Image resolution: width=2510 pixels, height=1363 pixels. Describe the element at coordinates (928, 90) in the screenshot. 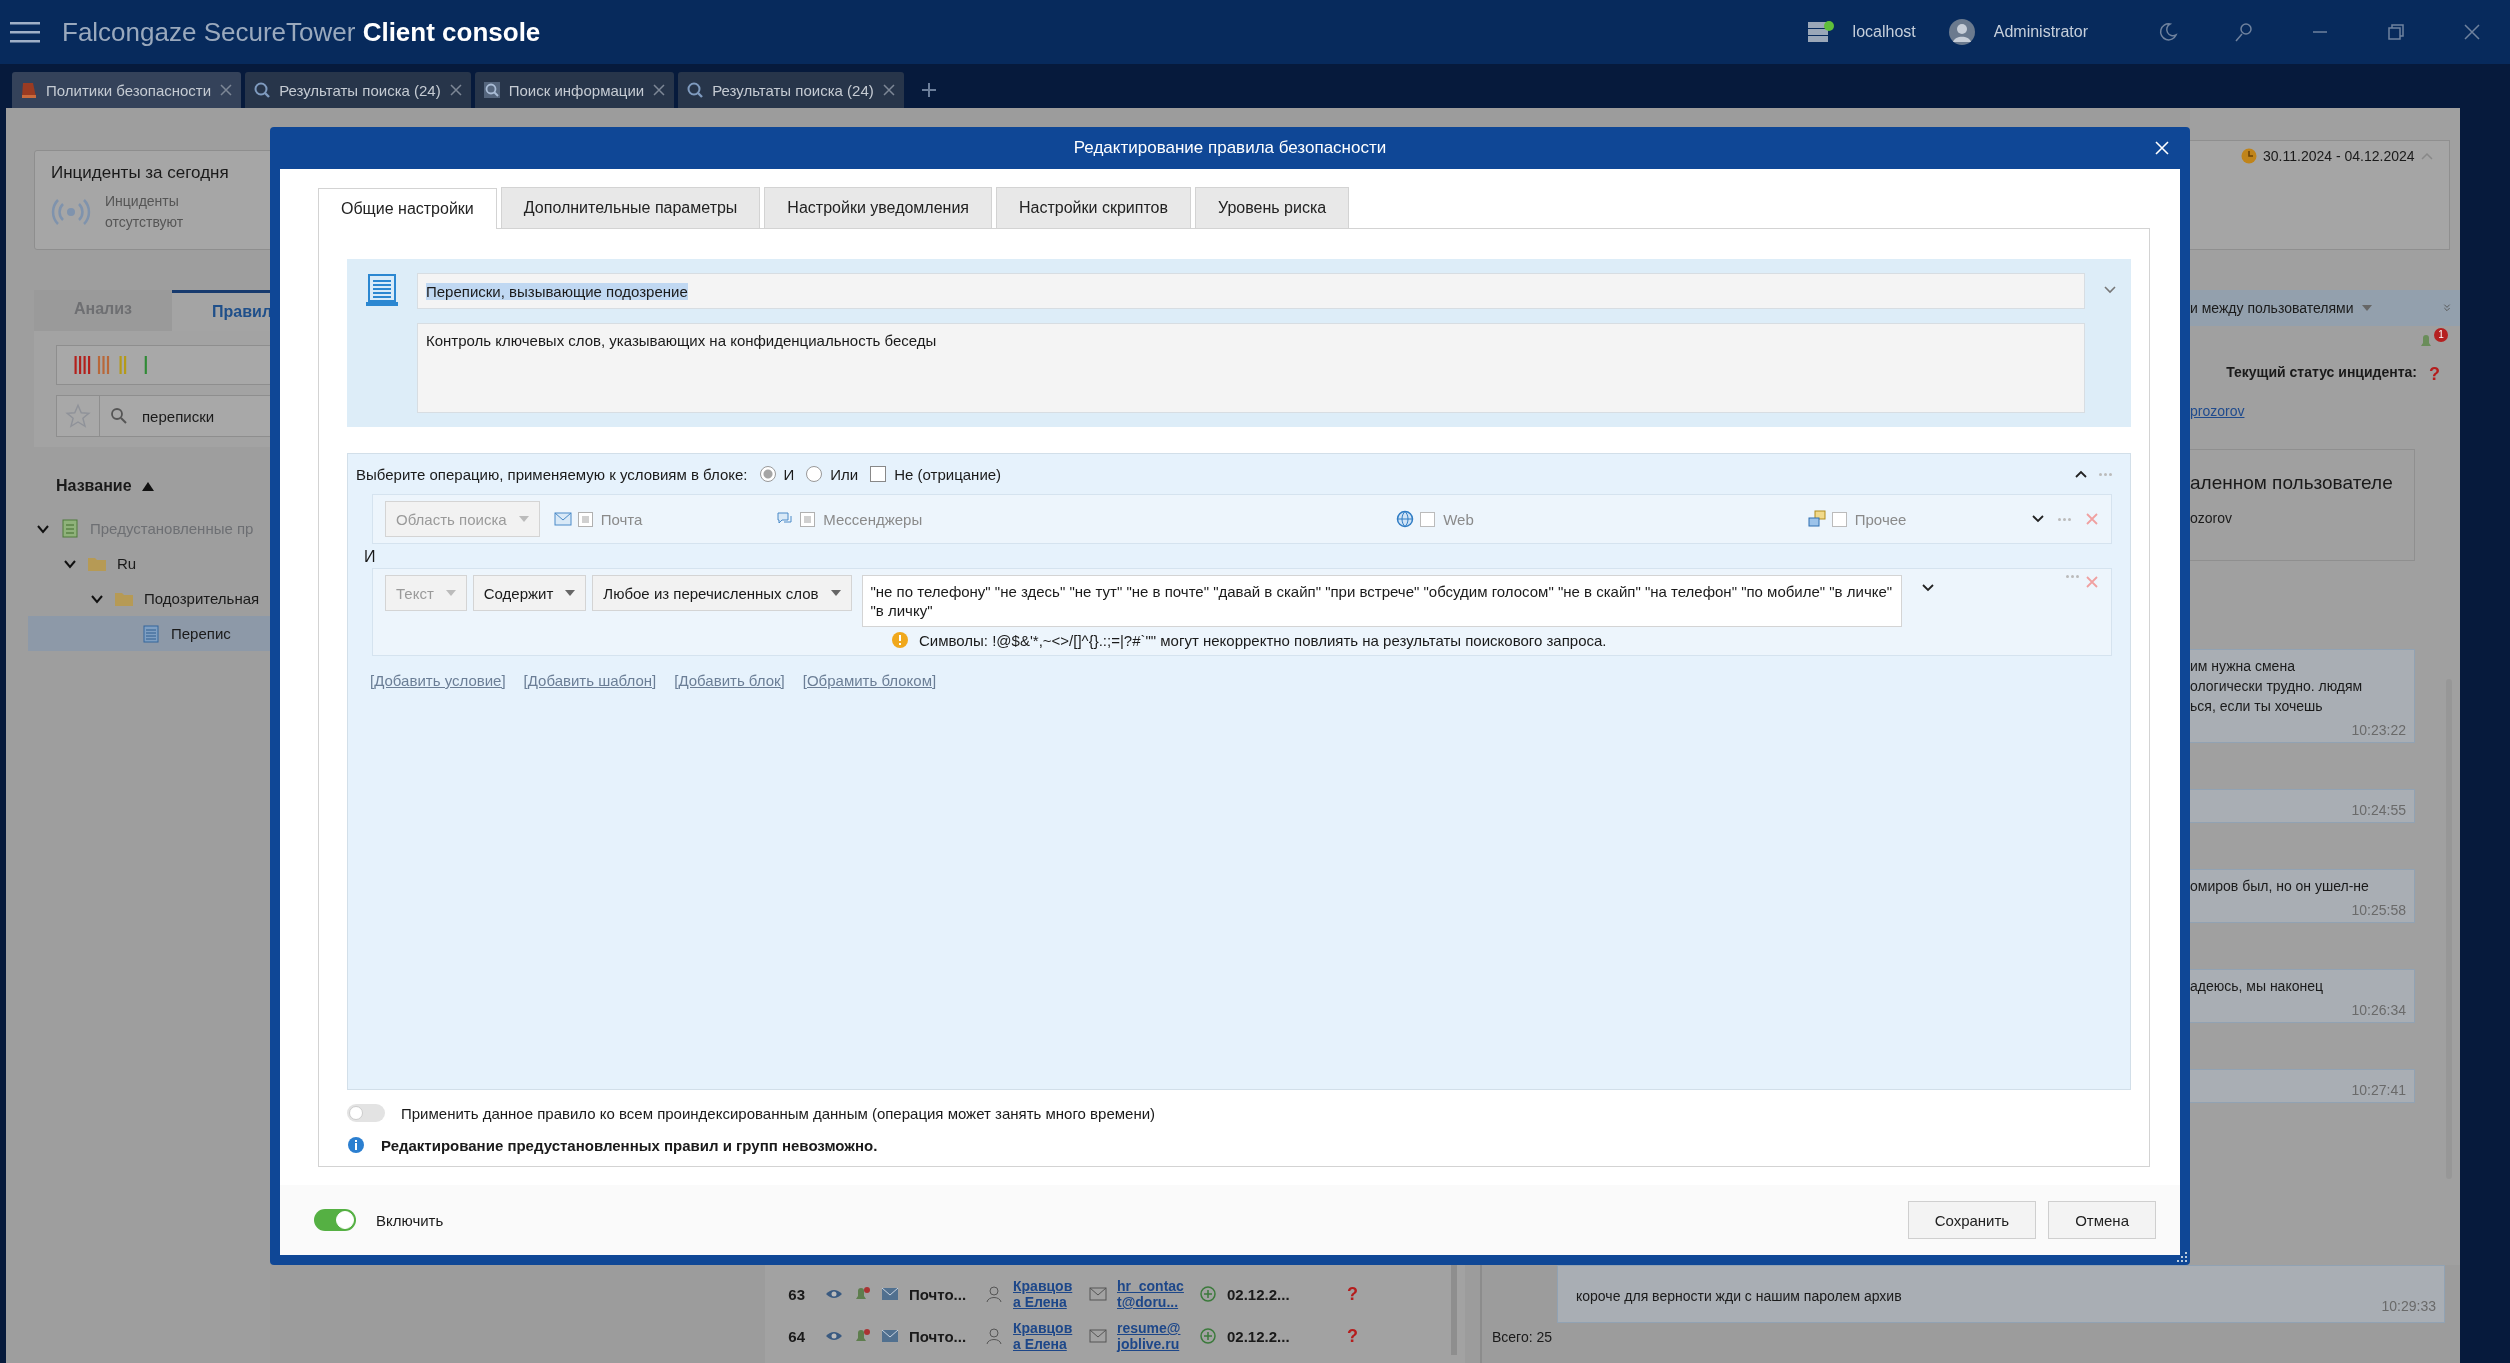

I see `add-tab-icon` at that location.